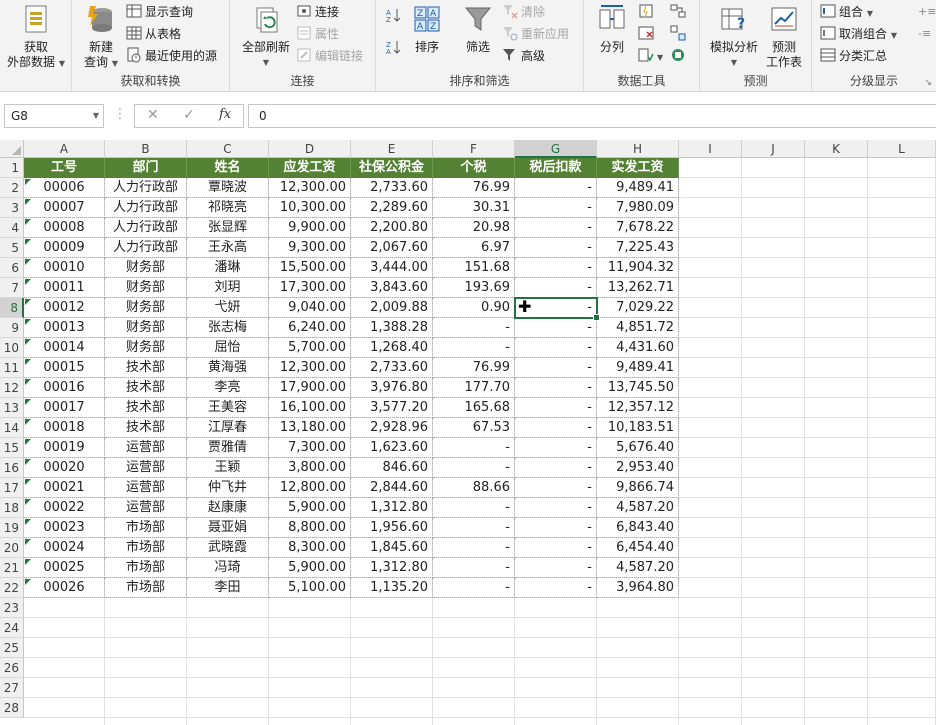 The width and height of the screenshot is (936, 725). I want to click on table-cell: 王美容, so click(228, 408).